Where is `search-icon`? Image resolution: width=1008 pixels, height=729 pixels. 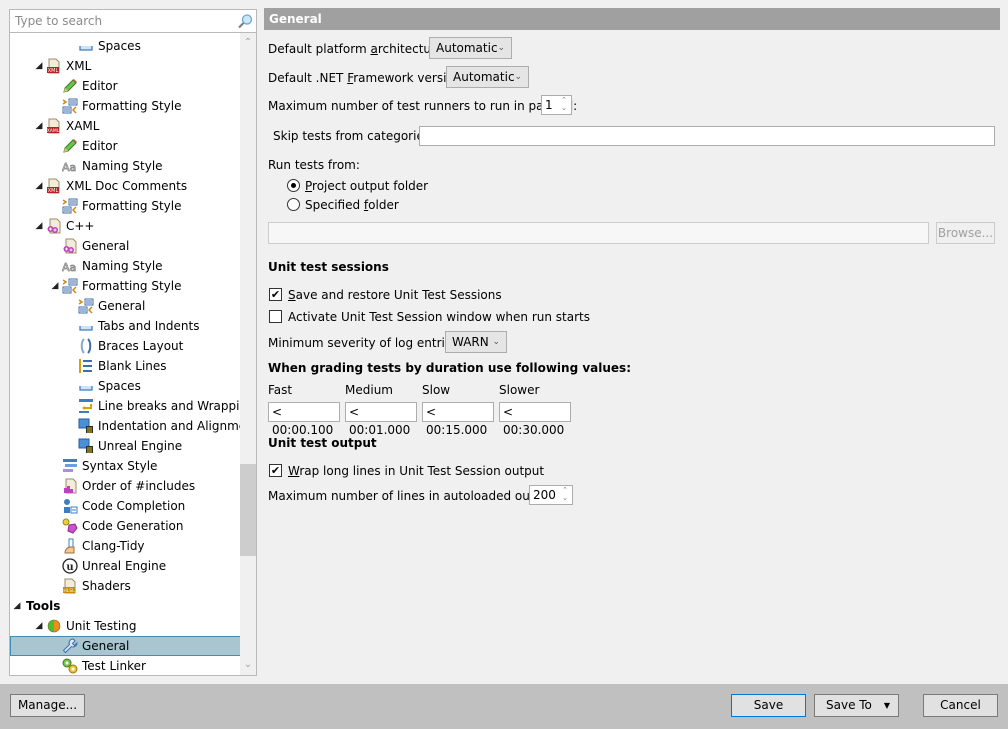
search-icon is located at coordinates (245, 21).